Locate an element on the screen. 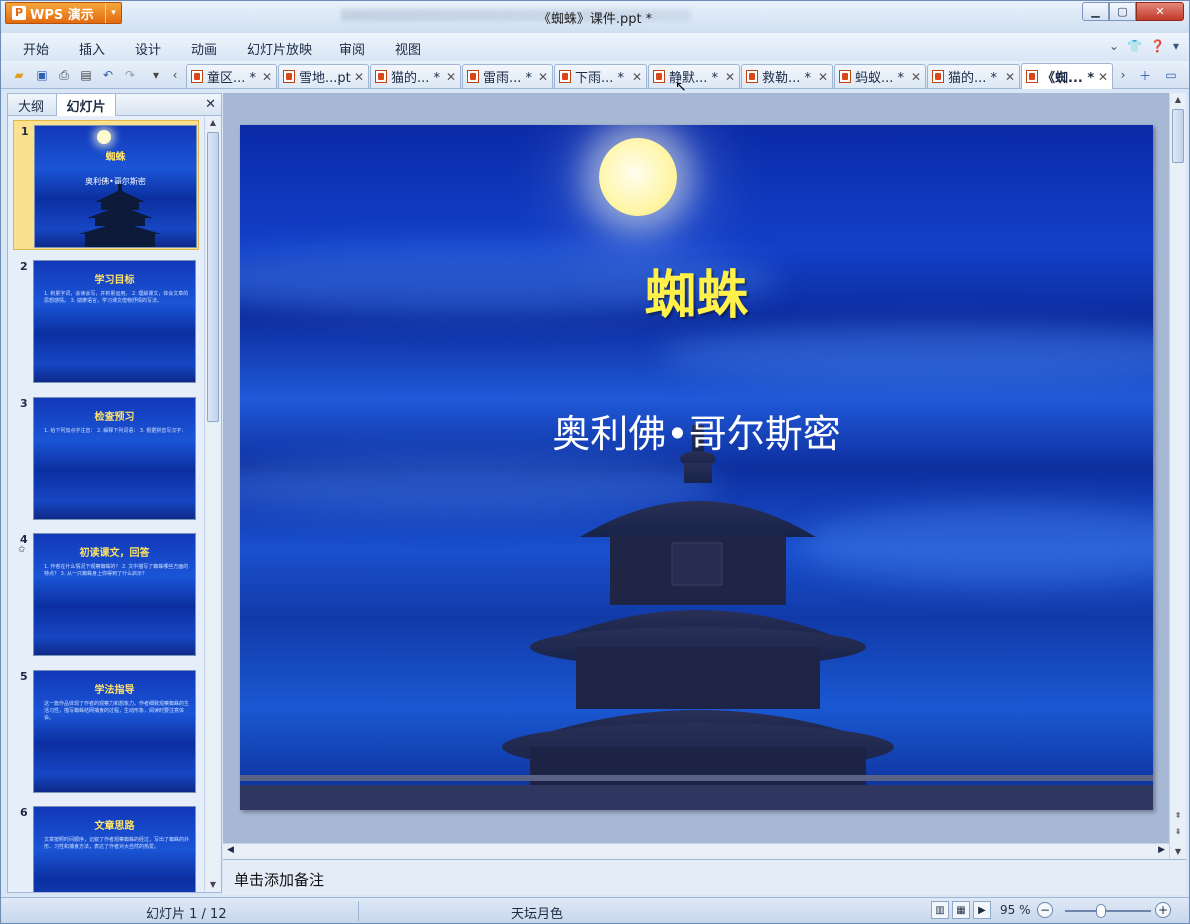  menu-insert: 插入 is located at coordinates (92, 48).